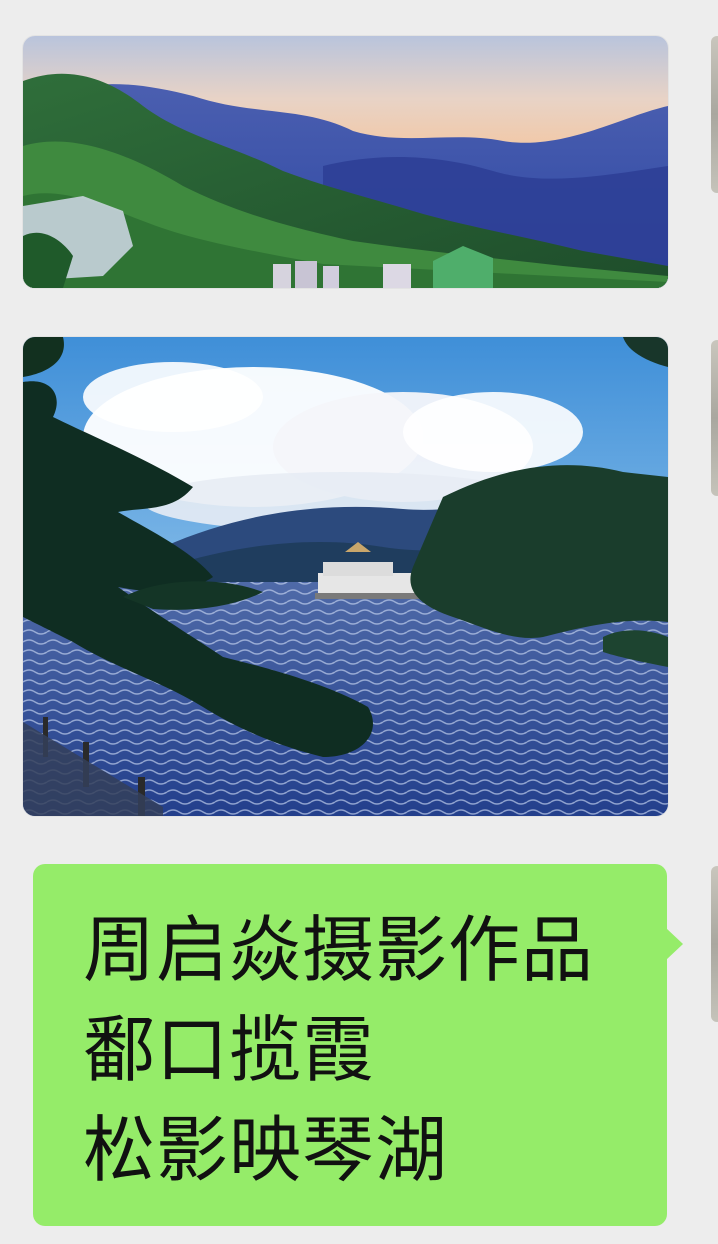 This screenshot has width=718, height=1244. What do you see at coordinates (674, 944) in the screenshot?
I see `bubble-tail` at bounding box center [674, 944].